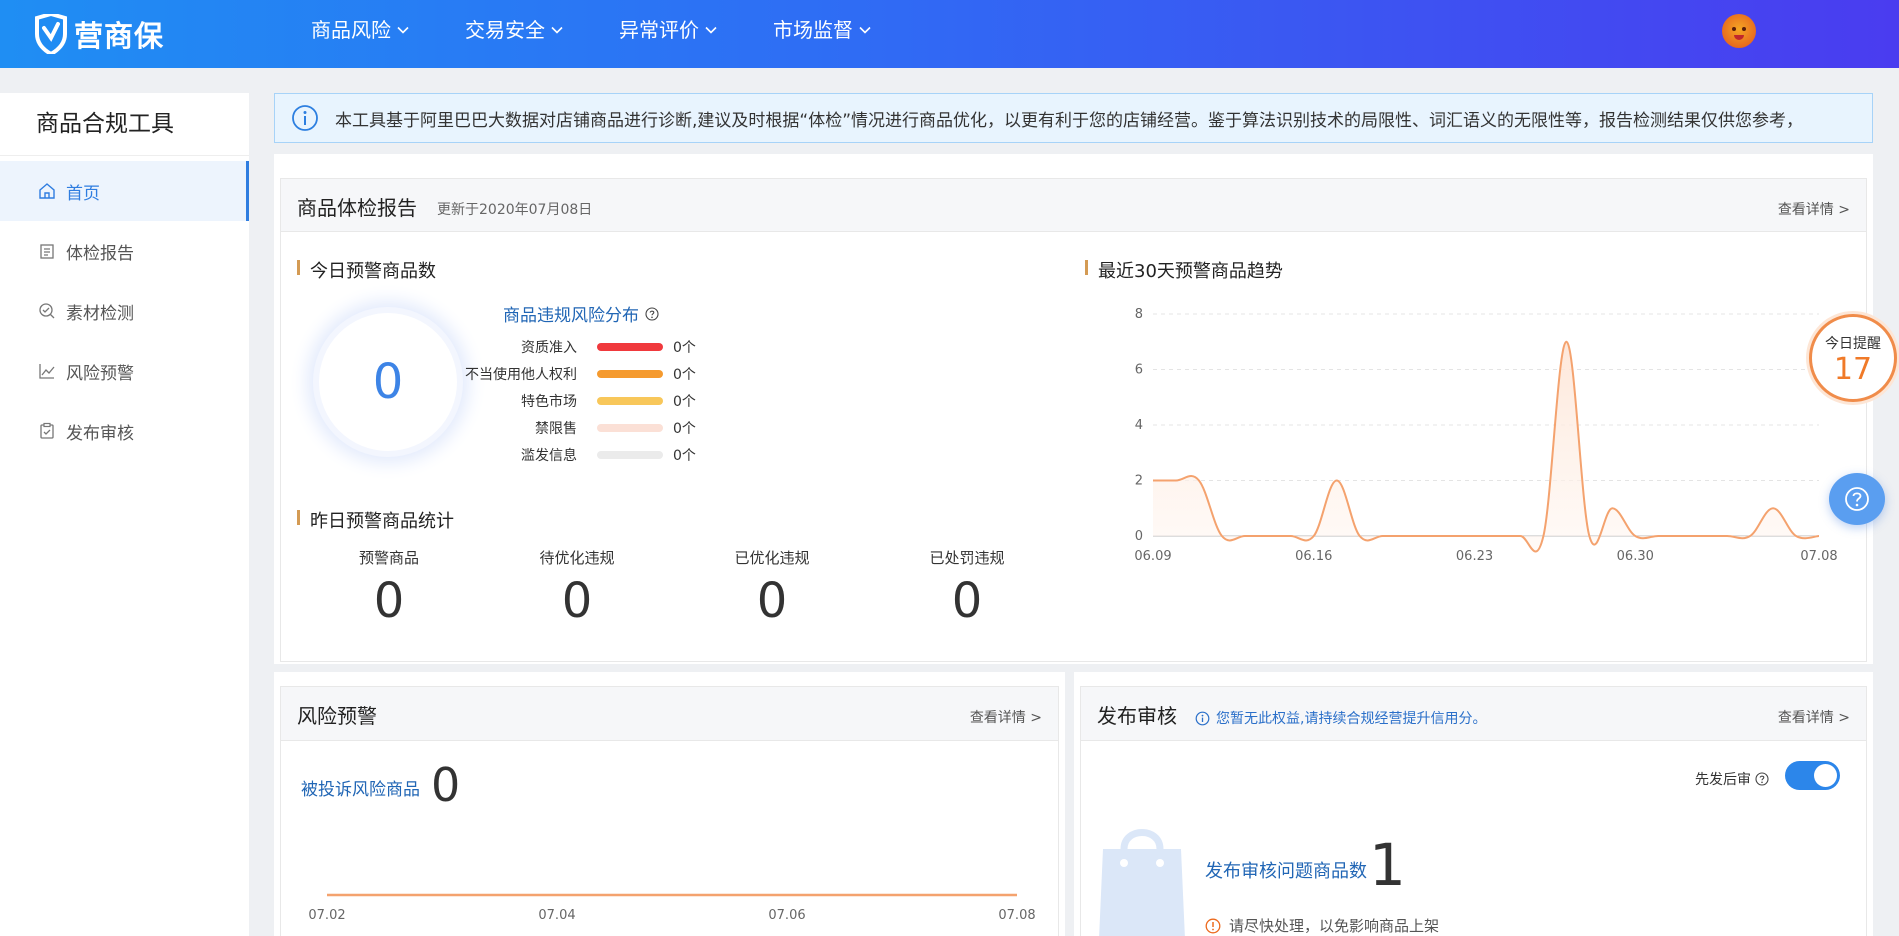  What do you see at coordinates (967, 558) in the screenshot?
I see `stat-label: 已处罚违规` at bounding box center [967, 558].